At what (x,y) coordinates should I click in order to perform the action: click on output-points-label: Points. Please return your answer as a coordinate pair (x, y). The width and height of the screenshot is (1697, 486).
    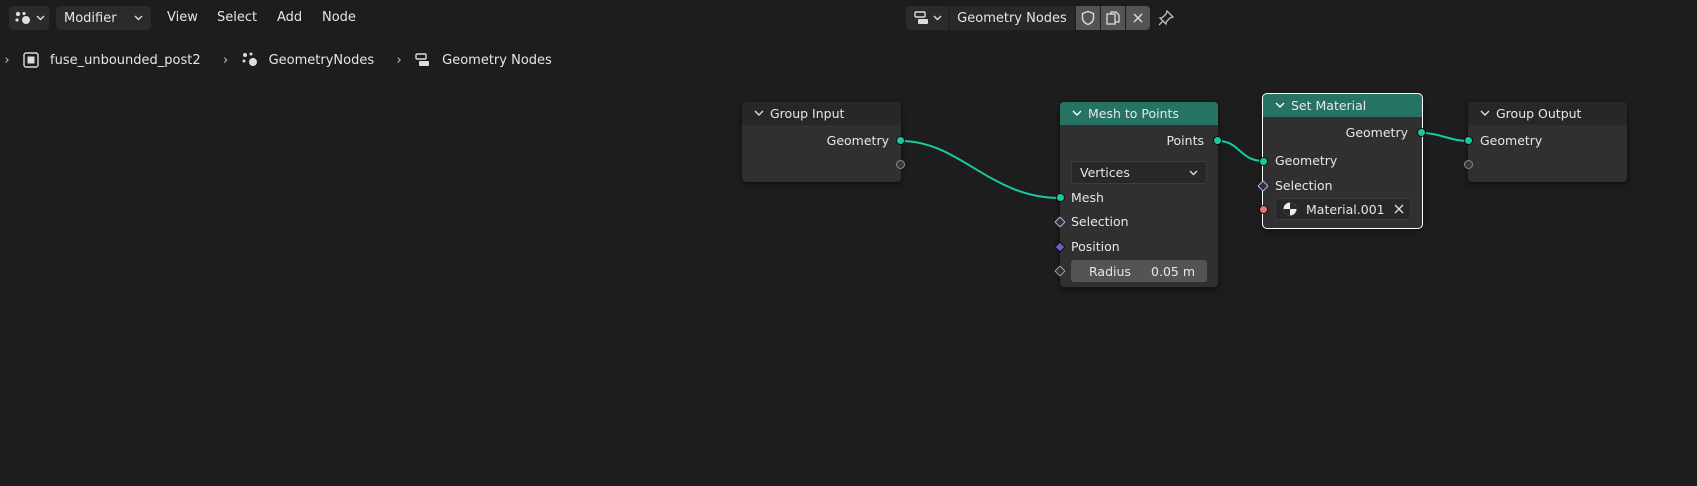
    Looking at the image, I should click on (1185, 140).